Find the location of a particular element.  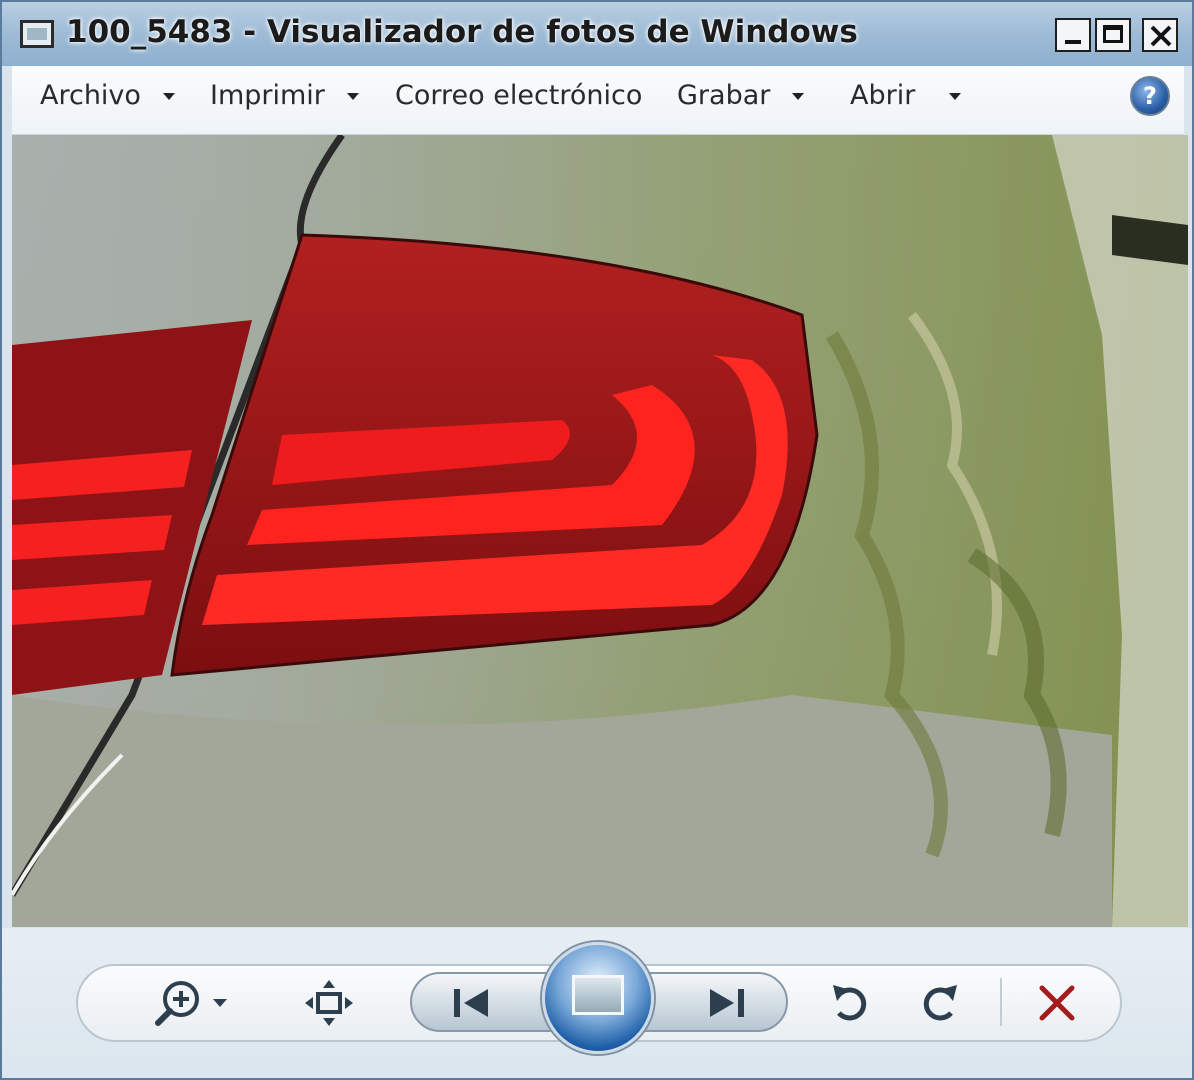

magnifier-plus-icon is located at coordinates (191, 1003).